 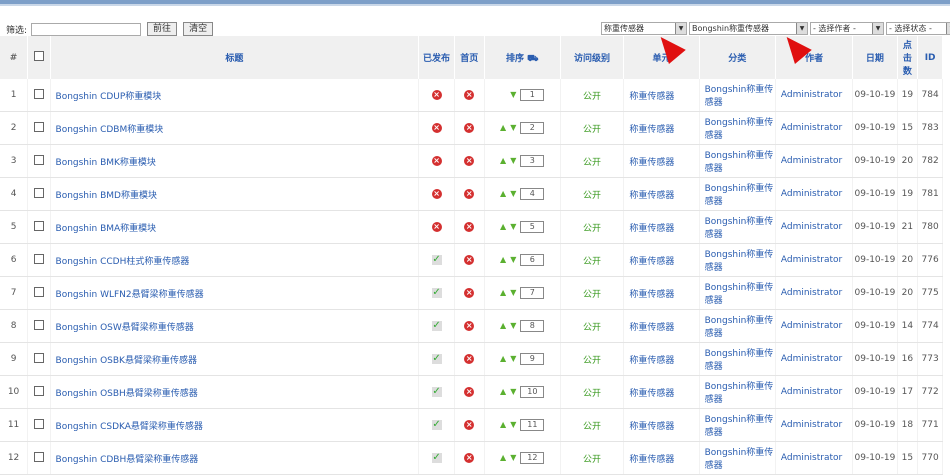 What do you see at coordinates (126, 361) in the screenshot?
I see `article-title-link: Bongshin OSBK悬臂梁称重传感器` at bounding box center [126, 361].